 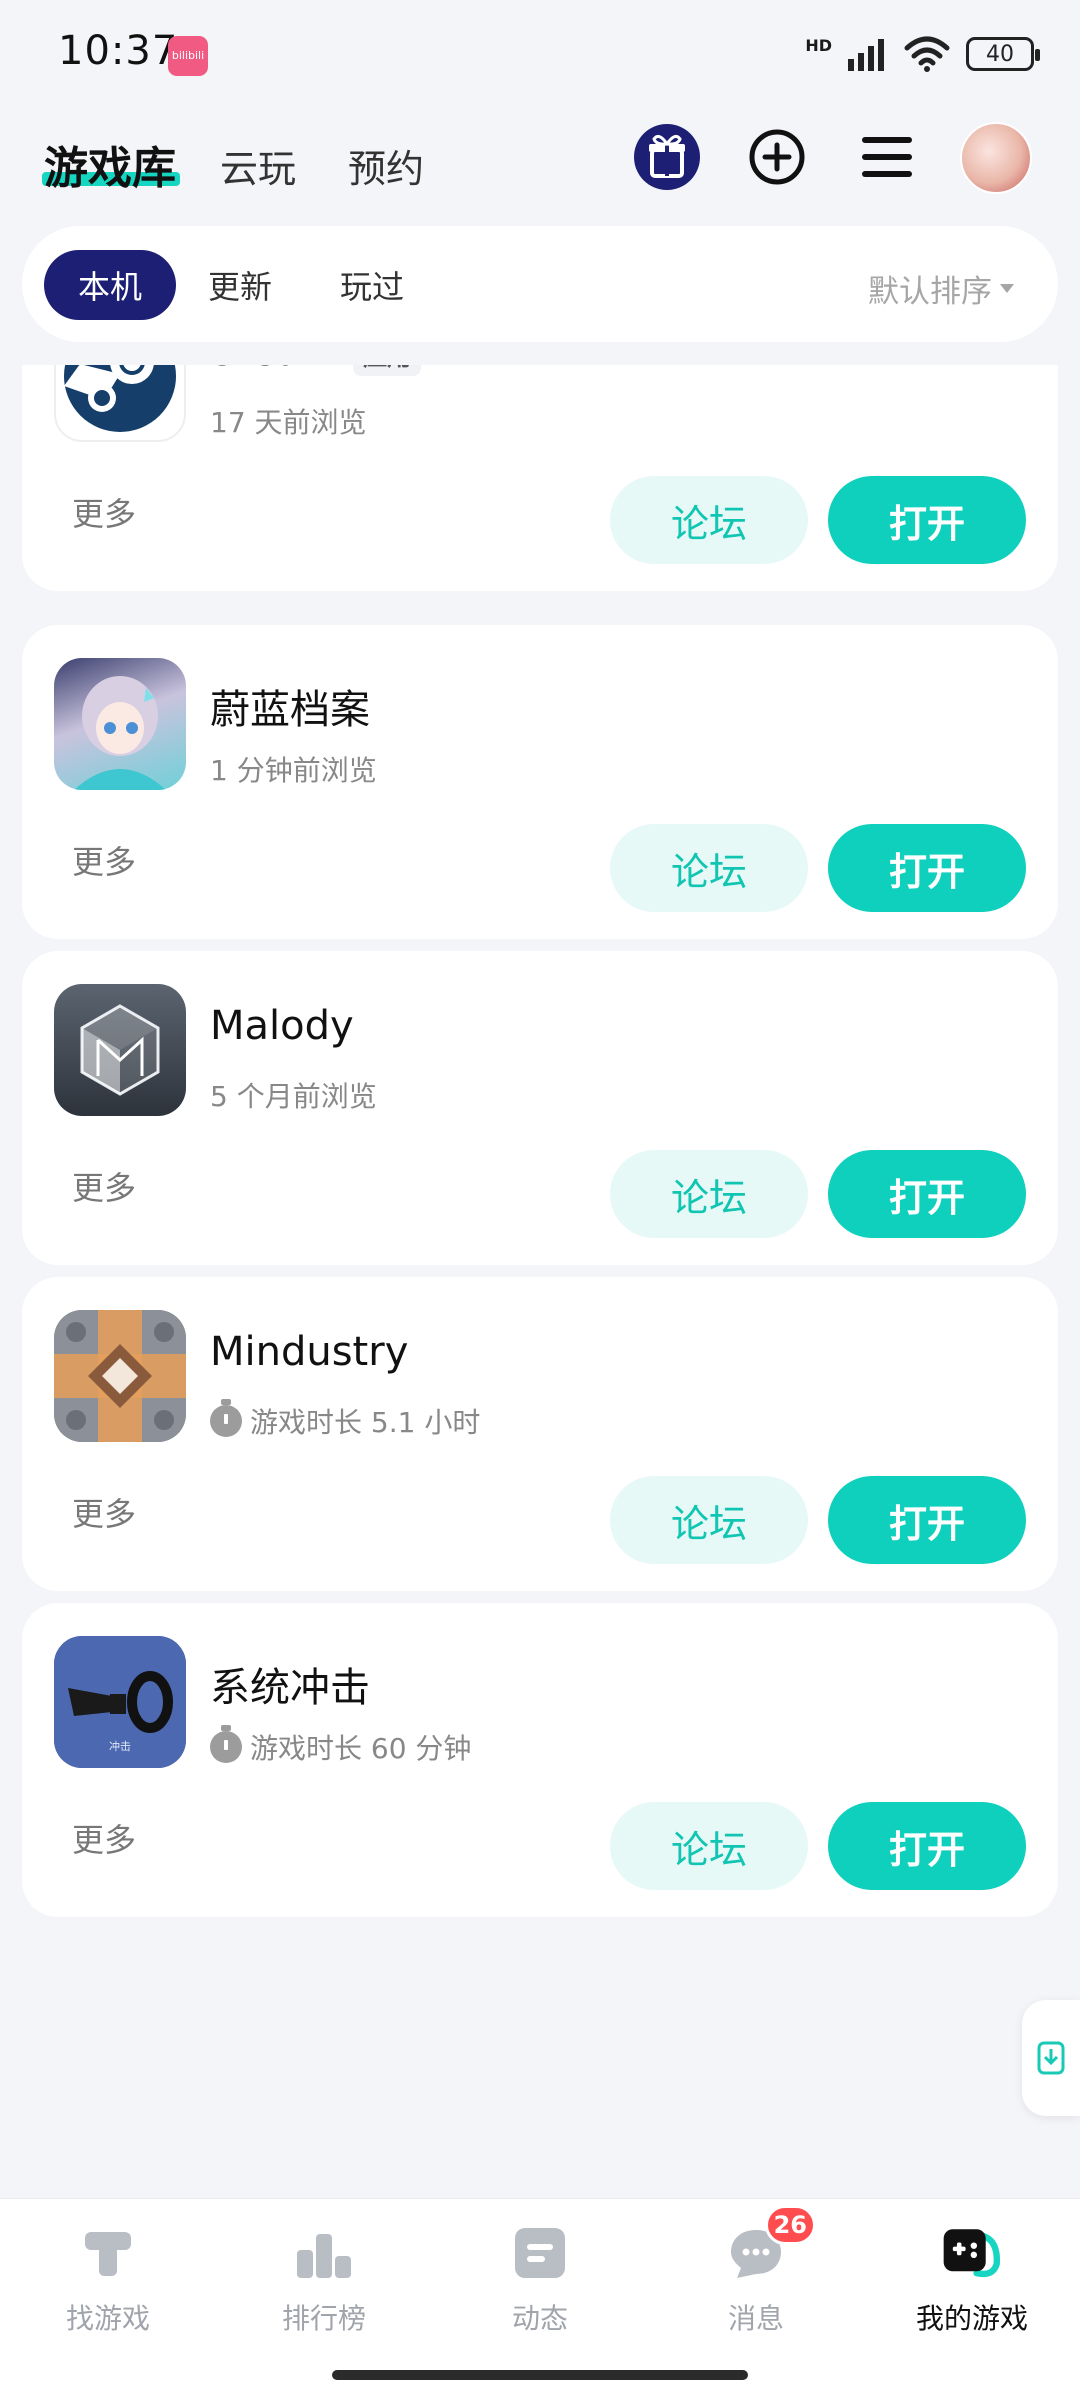 I want to click on message-icon: 26, so click(x=770, y=2245).